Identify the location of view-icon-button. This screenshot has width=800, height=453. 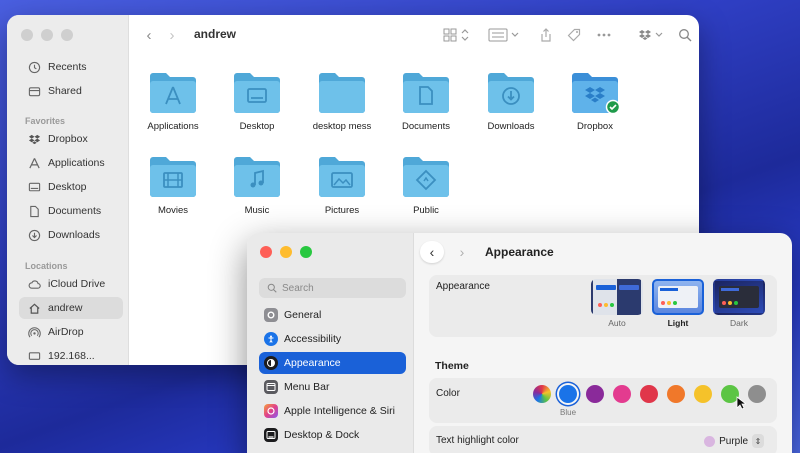
(457, 35).